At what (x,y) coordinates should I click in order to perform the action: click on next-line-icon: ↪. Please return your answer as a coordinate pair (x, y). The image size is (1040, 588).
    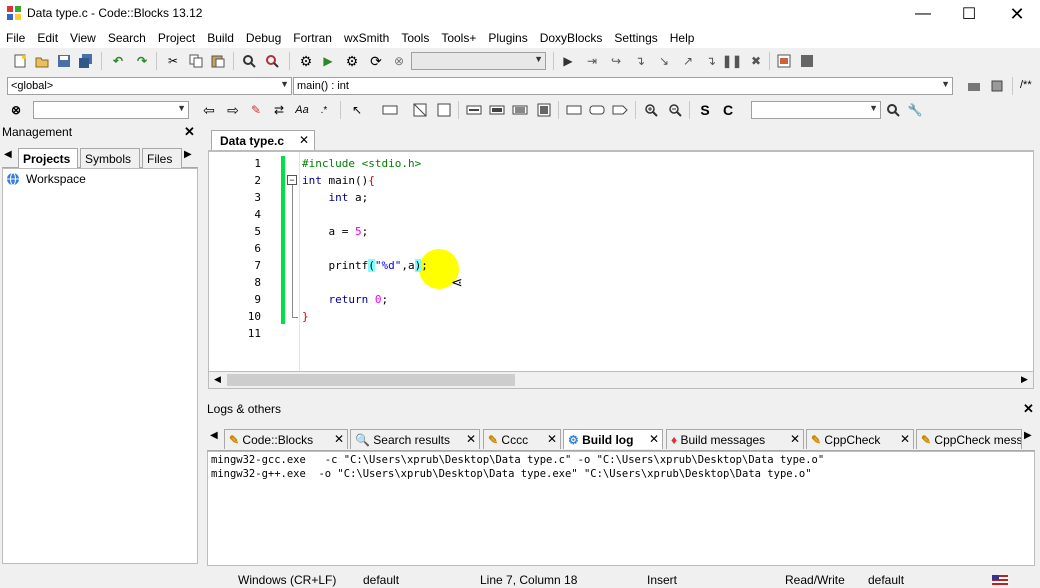
    Looking at the image, I should click on (616, 61).